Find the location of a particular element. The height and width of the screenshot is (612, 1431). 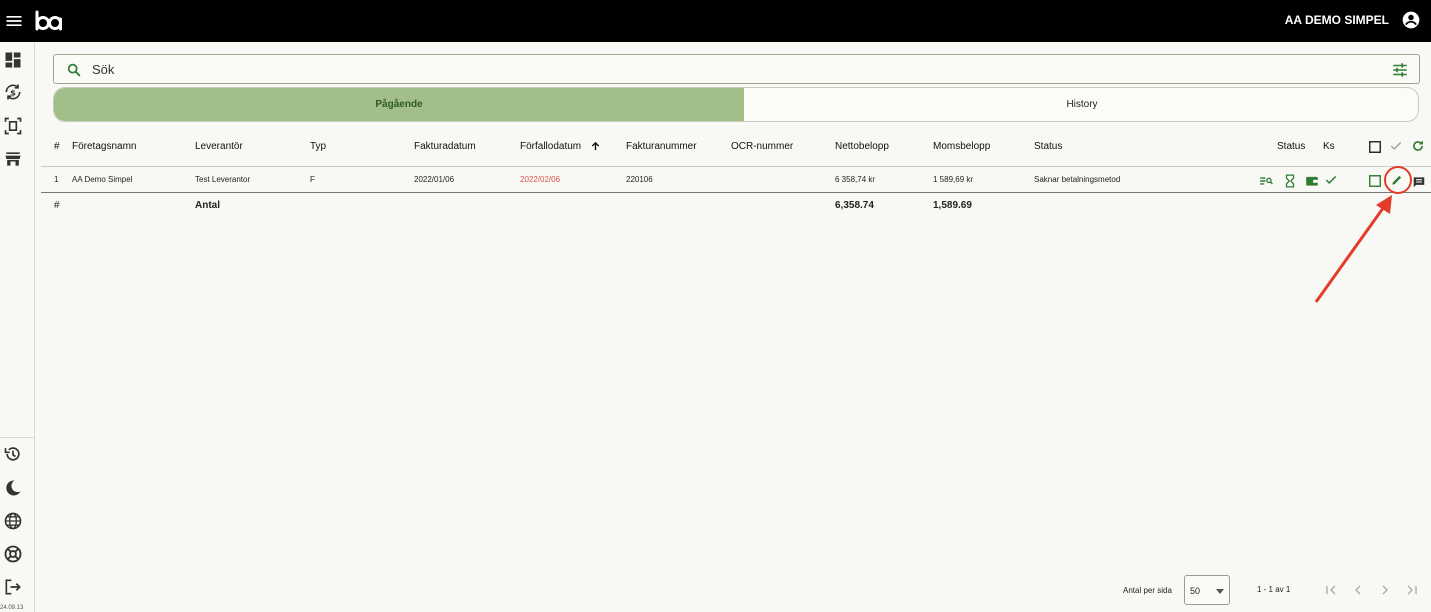

account-circle-icon is located at coordinates (1411, 20).